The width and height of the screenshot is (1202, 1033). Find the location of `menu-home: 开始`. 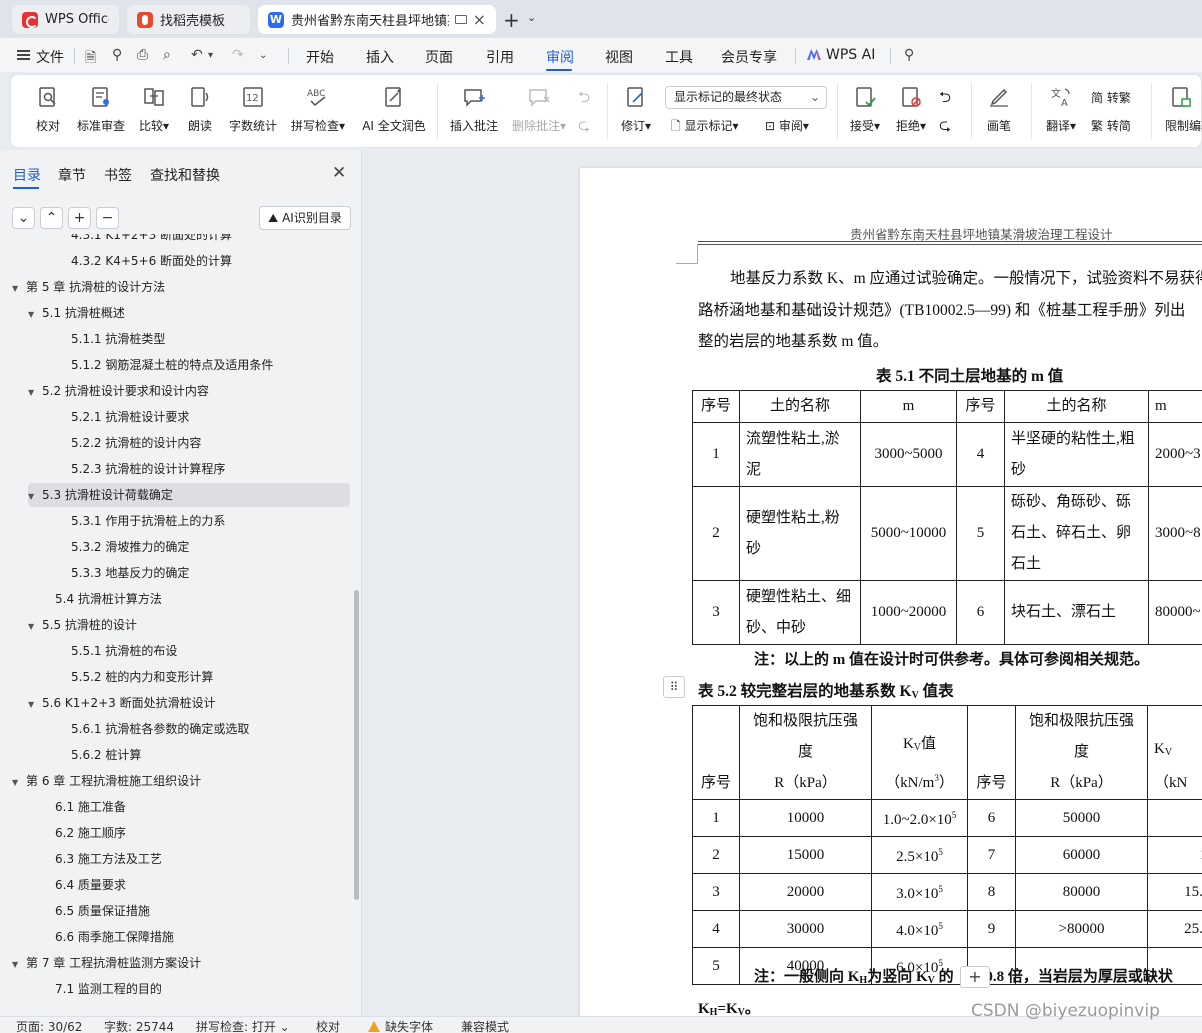

menu-home: 开始 is located at coordinates (320, 57).